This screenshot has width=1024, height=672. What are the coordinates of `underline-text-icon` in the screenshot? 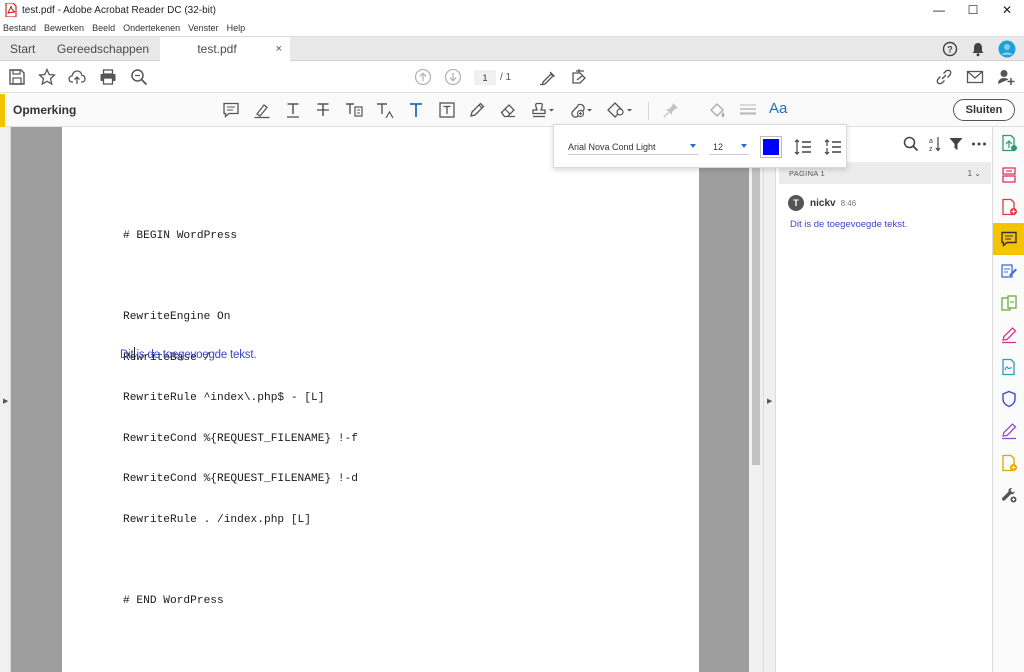 It's located at (293, 110).